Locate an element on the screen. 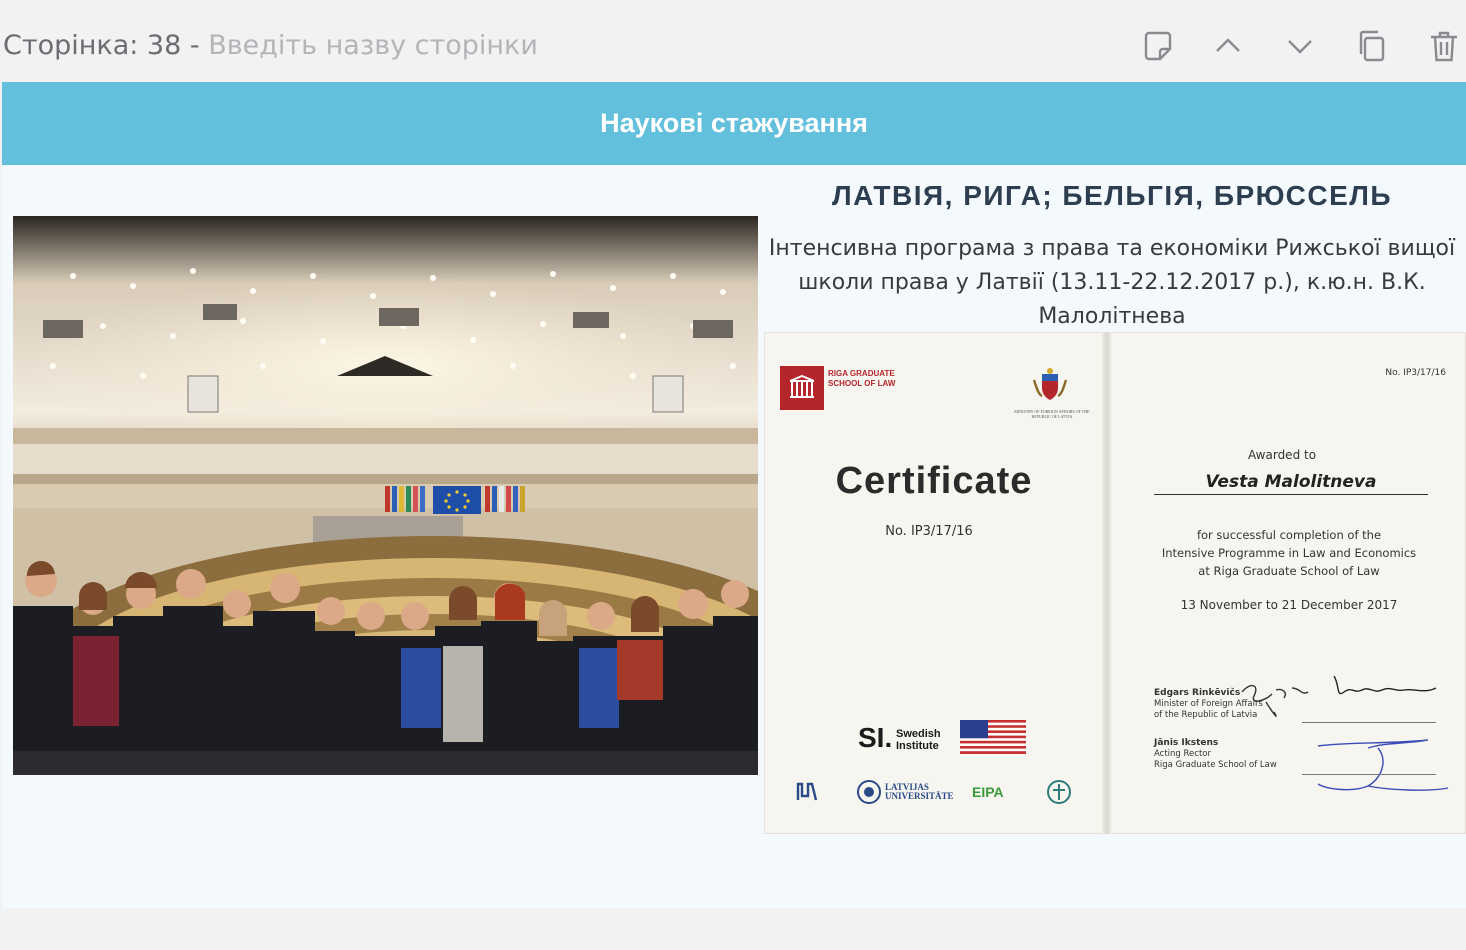 This screenshot has height=950, width=1466. page-number: Сторінка: 38 - is located at coordinates (106, 45).